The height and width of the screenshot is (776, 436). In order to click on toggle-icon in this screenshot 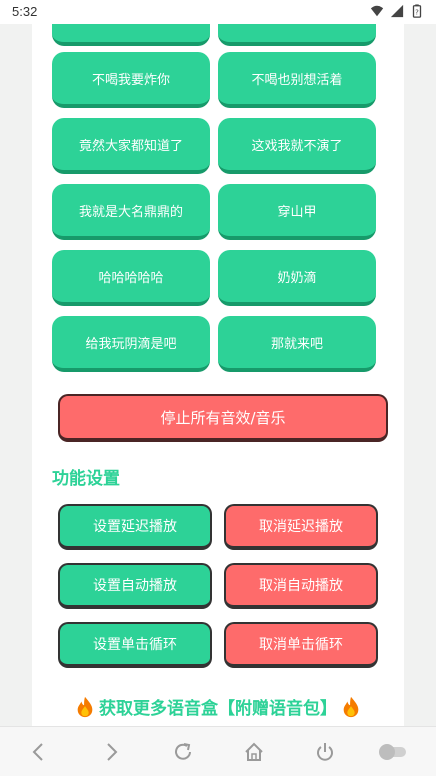, I will do `click(393, 752)`.